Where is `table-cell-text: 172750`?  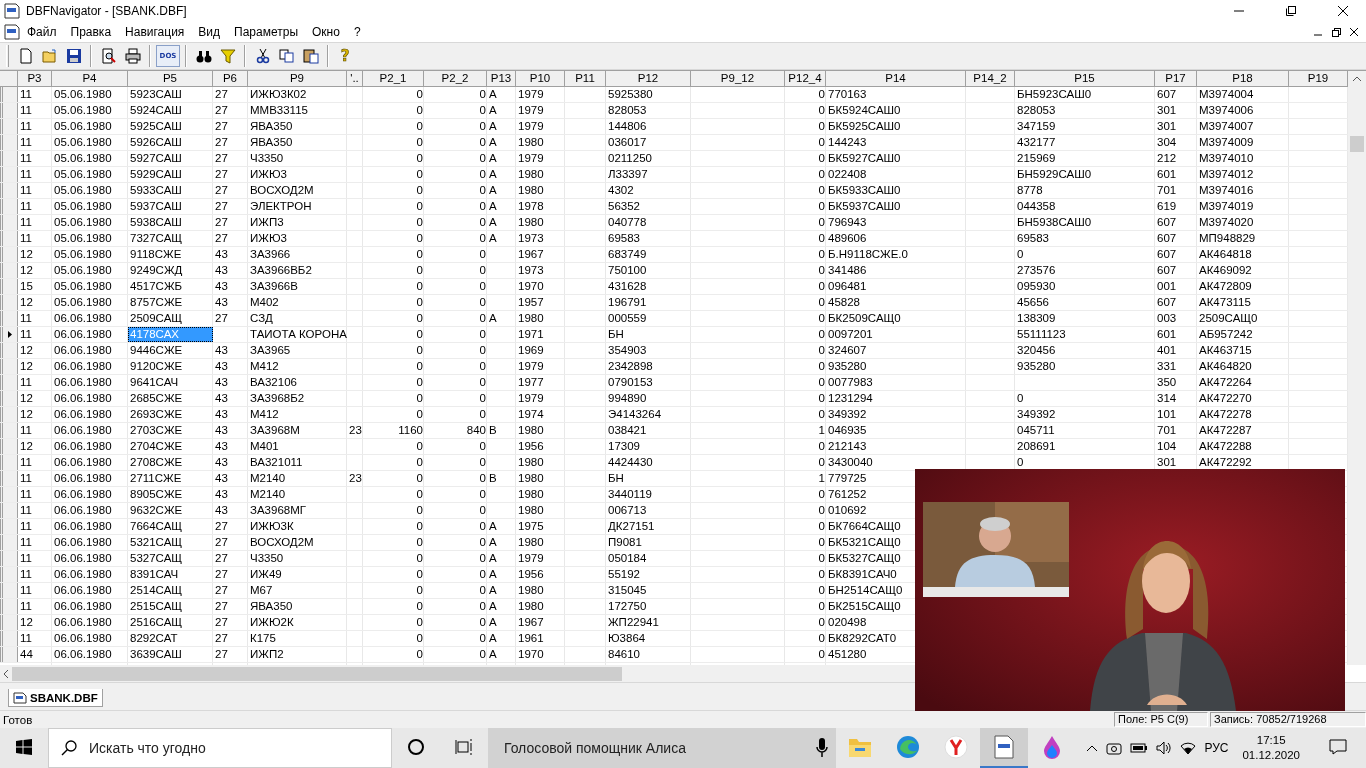 table-cell-text: 172750 is located at coordinates (627, 606).